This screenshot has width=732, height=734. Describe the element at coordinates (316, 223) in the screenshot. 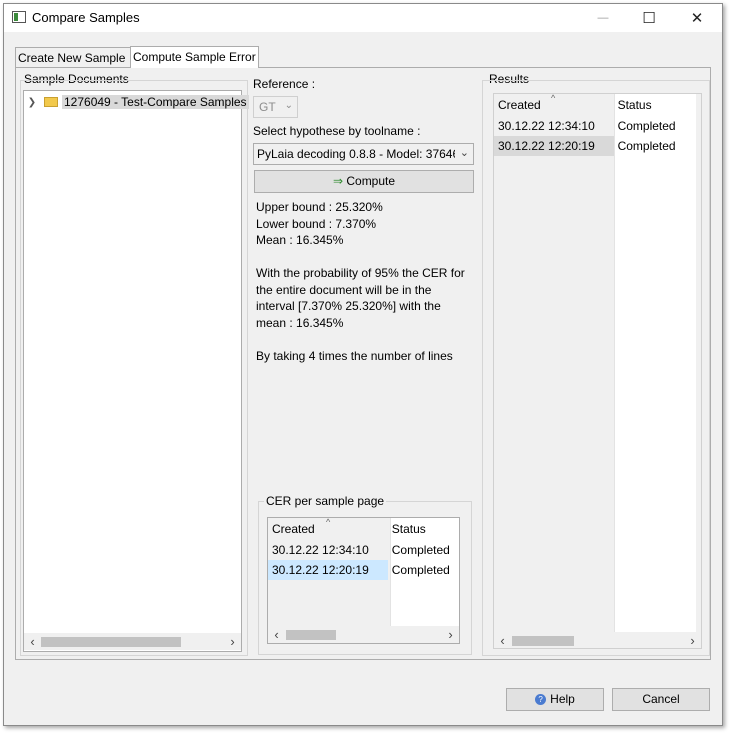

I see `lower-bound: Lower bound : 7.370%` at that location.